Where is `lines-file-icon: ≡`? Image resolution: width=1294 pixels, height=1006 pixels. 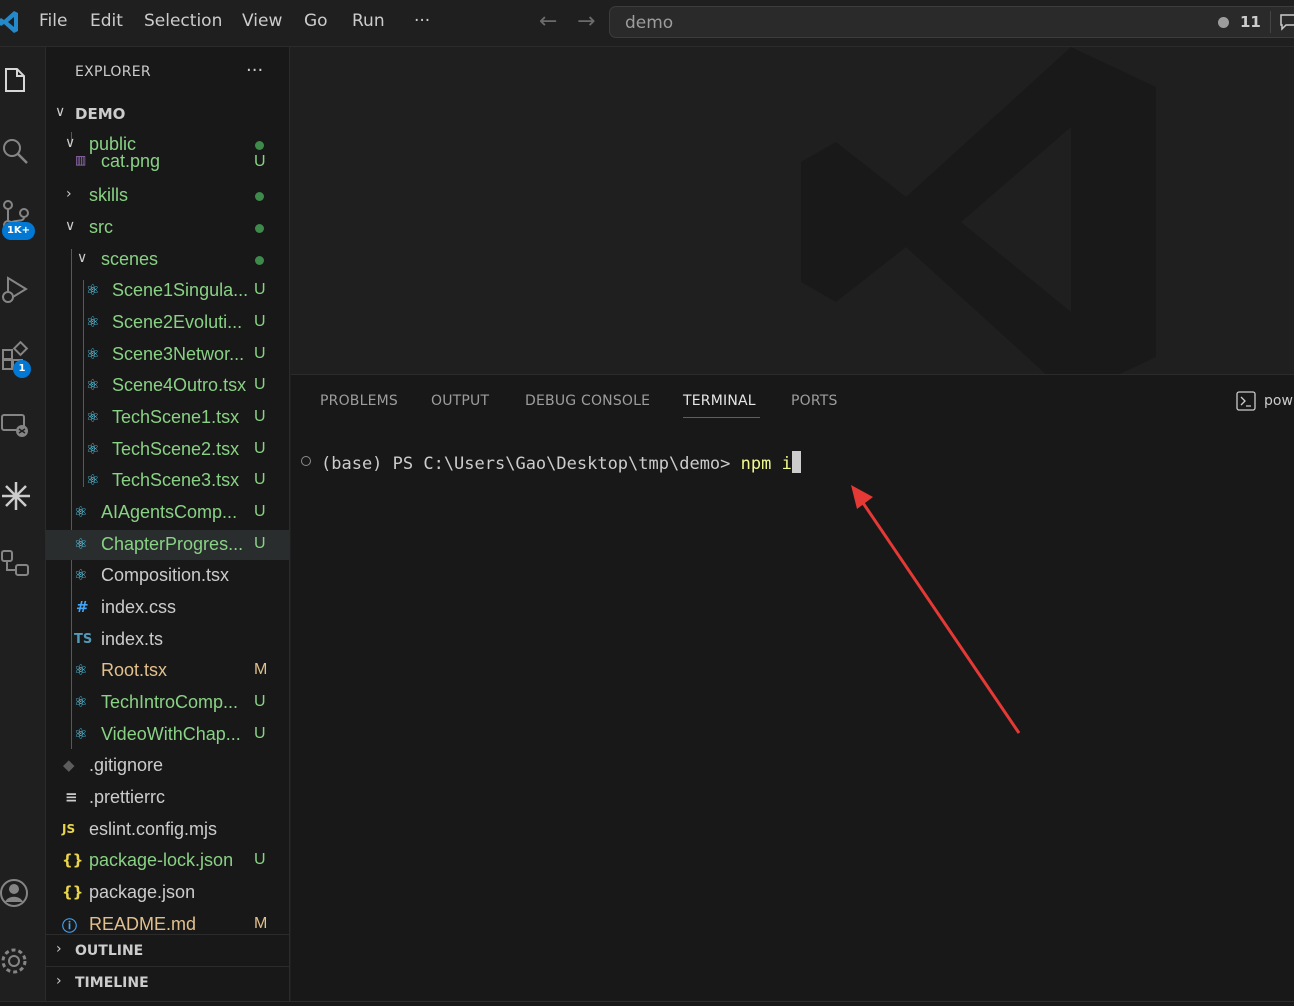
lines-file-icon: ≡ is located at coordinates (71, 797).